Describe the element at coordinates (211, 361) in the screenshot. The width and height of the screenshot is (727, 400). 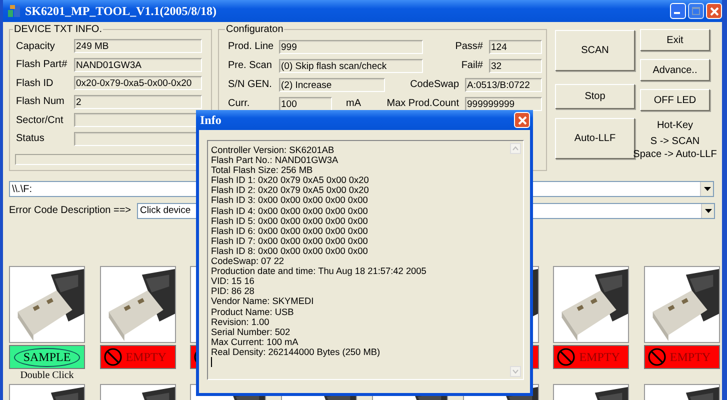
I see `text-cursor` at that location.